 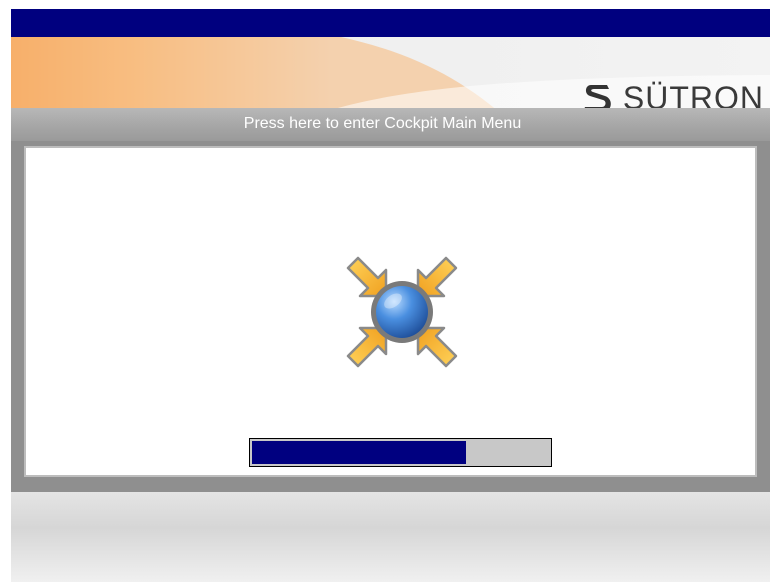 What do you see at coordinates (390, 23) in the screenshot?
I see `title-bar` at bounding box center [390, 23].